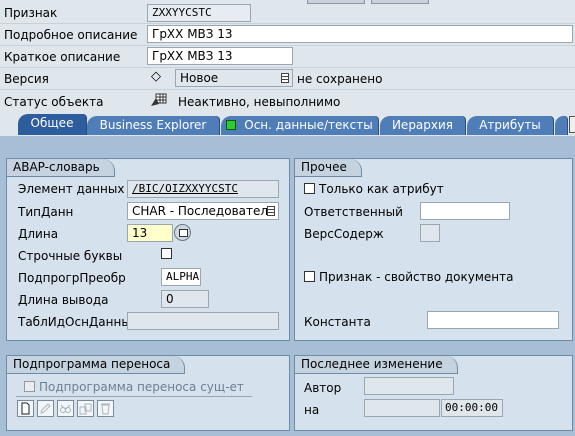  Describe the element at coordinates (72, 278) in the screenshot. I see `label-conversion-routine: ПодпрогрПреобр` at that location.